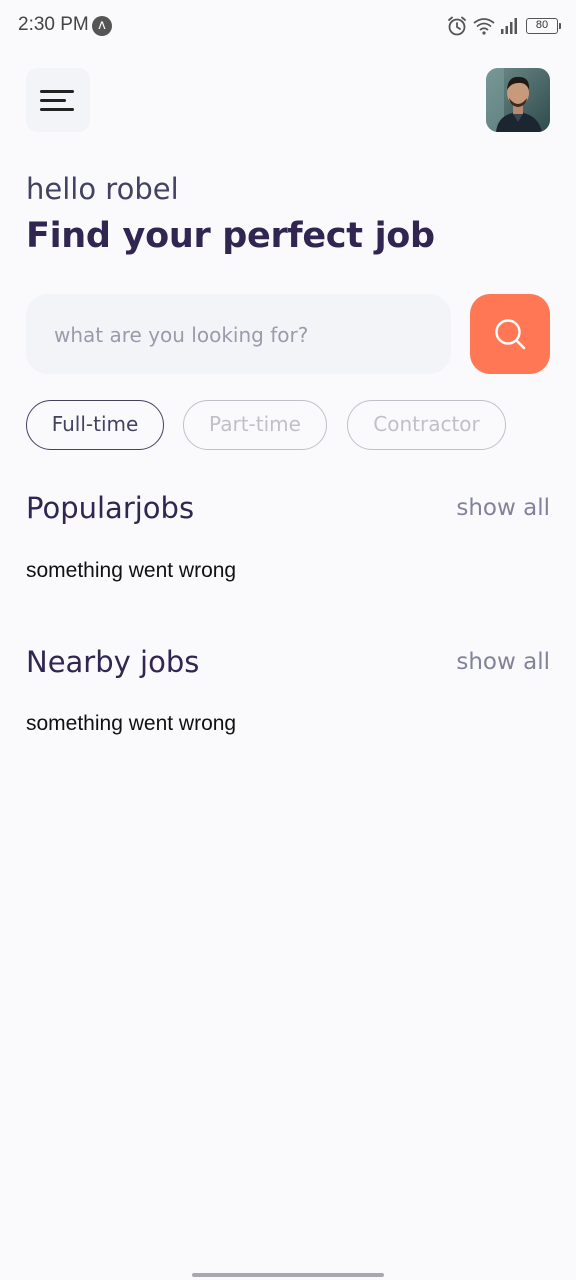 This screenshot has height=1280, width=576. I want to click on nearby-jobs-error: something went wrong, so click(131, 723).